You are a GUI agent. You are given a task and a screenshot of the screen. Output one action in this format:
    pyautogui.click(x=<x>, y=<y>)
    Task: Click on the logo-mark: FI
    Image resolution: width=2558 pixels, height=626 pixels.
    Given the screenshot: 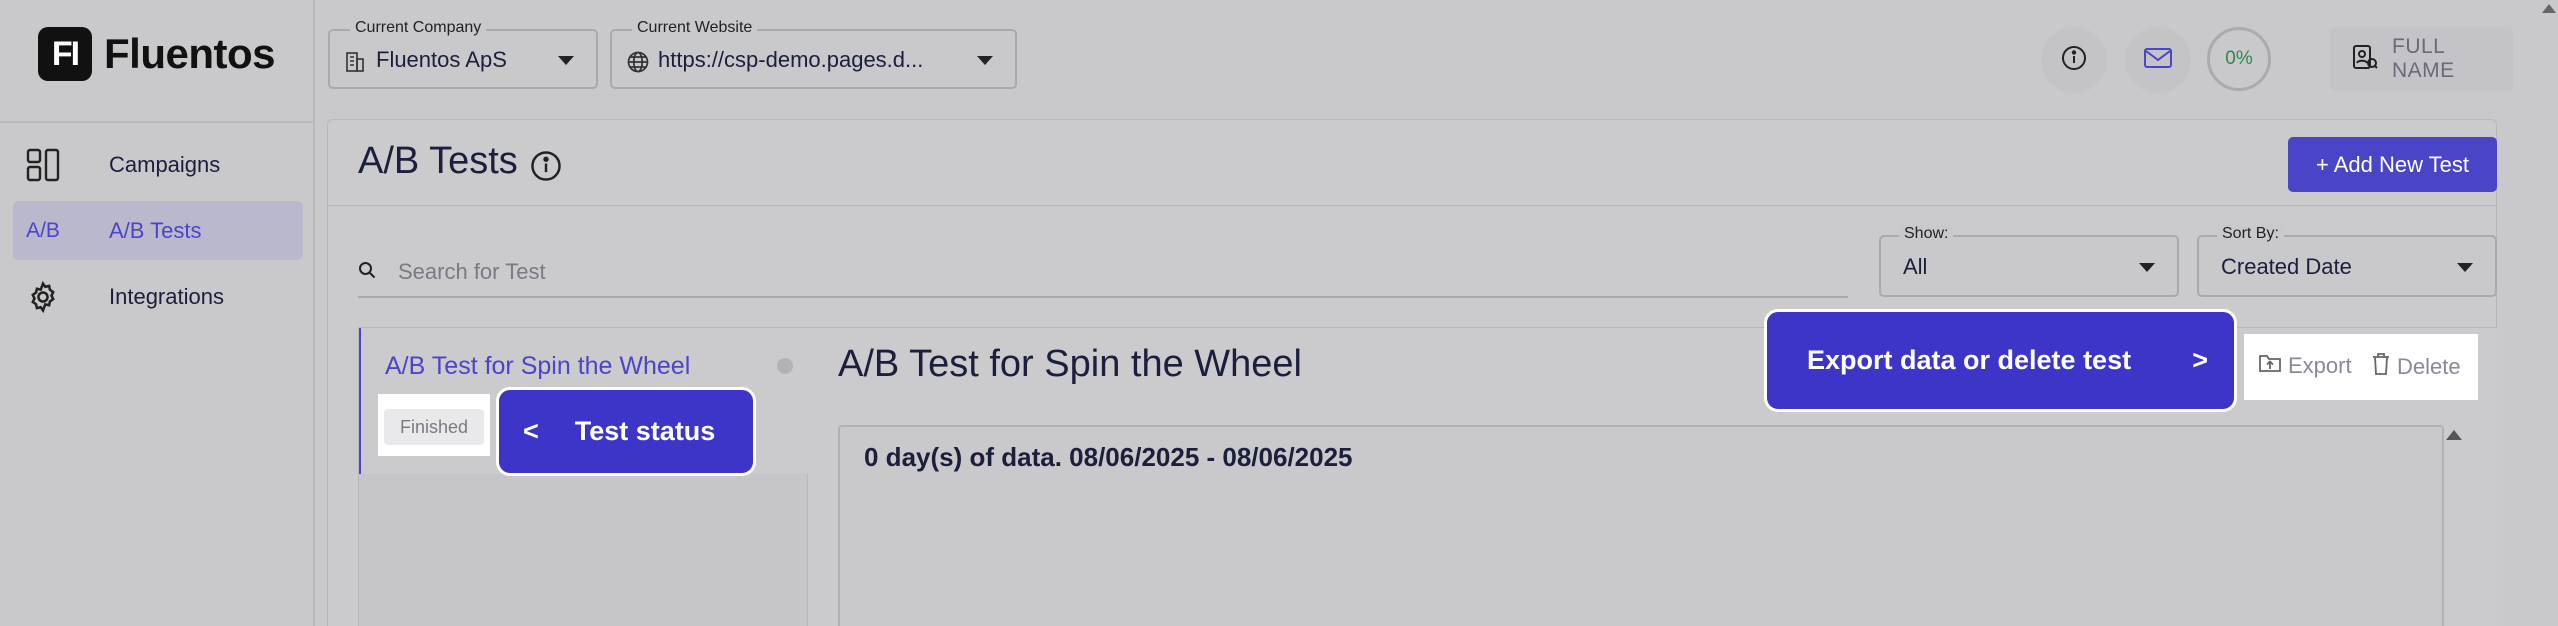 What is the action you would take?
    pyautogui.click(x=65, y=54)
    